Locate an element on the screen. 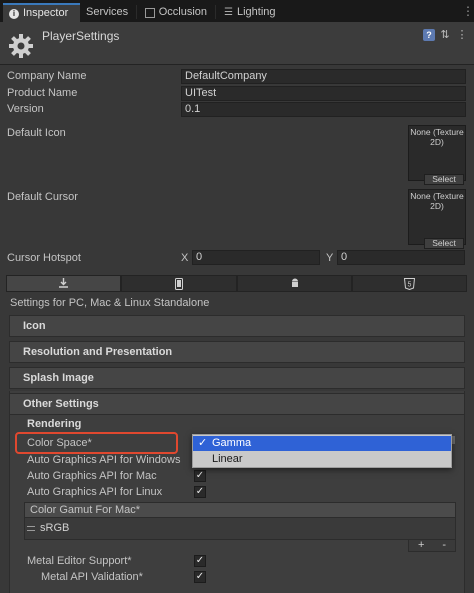 Image resolution: width=474 pixels, height=593 pixels. metal-api-validation-checkbox: ✓ is located at coordinates (200, 577).